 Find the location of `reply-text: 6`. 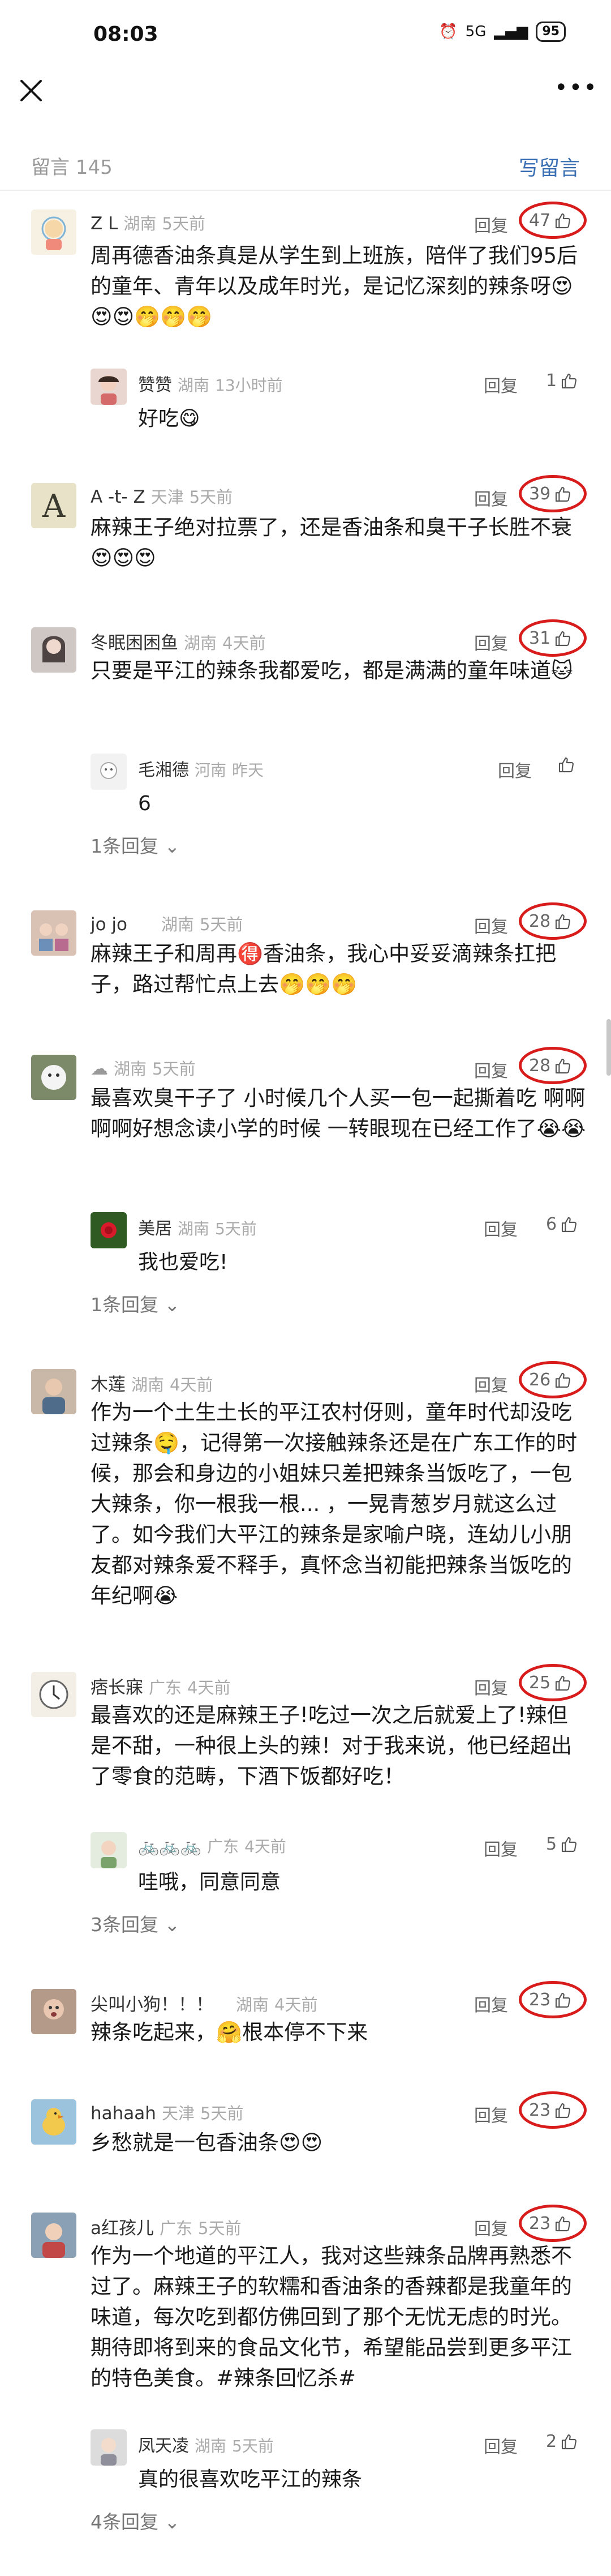

reply-text: 6 is located at coordinates (144, 803).